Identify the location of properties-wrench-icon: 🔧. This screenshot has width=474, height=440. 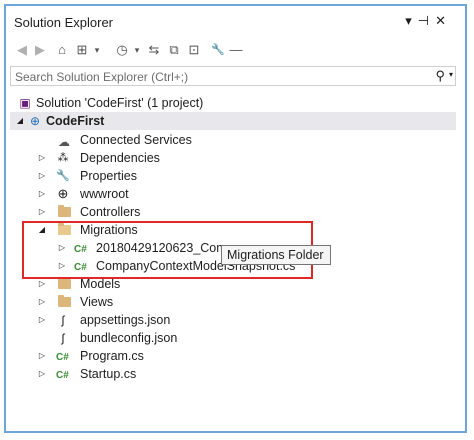
(218, 50).